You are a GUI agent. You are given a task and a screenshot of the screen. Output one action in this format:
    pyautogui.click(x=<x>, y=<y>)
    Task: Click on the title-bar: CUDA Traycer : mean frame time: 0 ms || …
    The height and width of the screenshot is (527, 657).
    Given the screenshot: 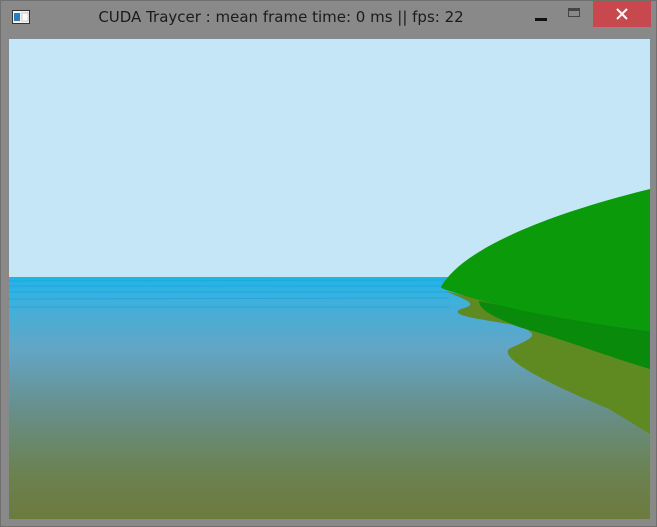 What is the action you would take?
    pyautogui.click(x=328, y=16)
    